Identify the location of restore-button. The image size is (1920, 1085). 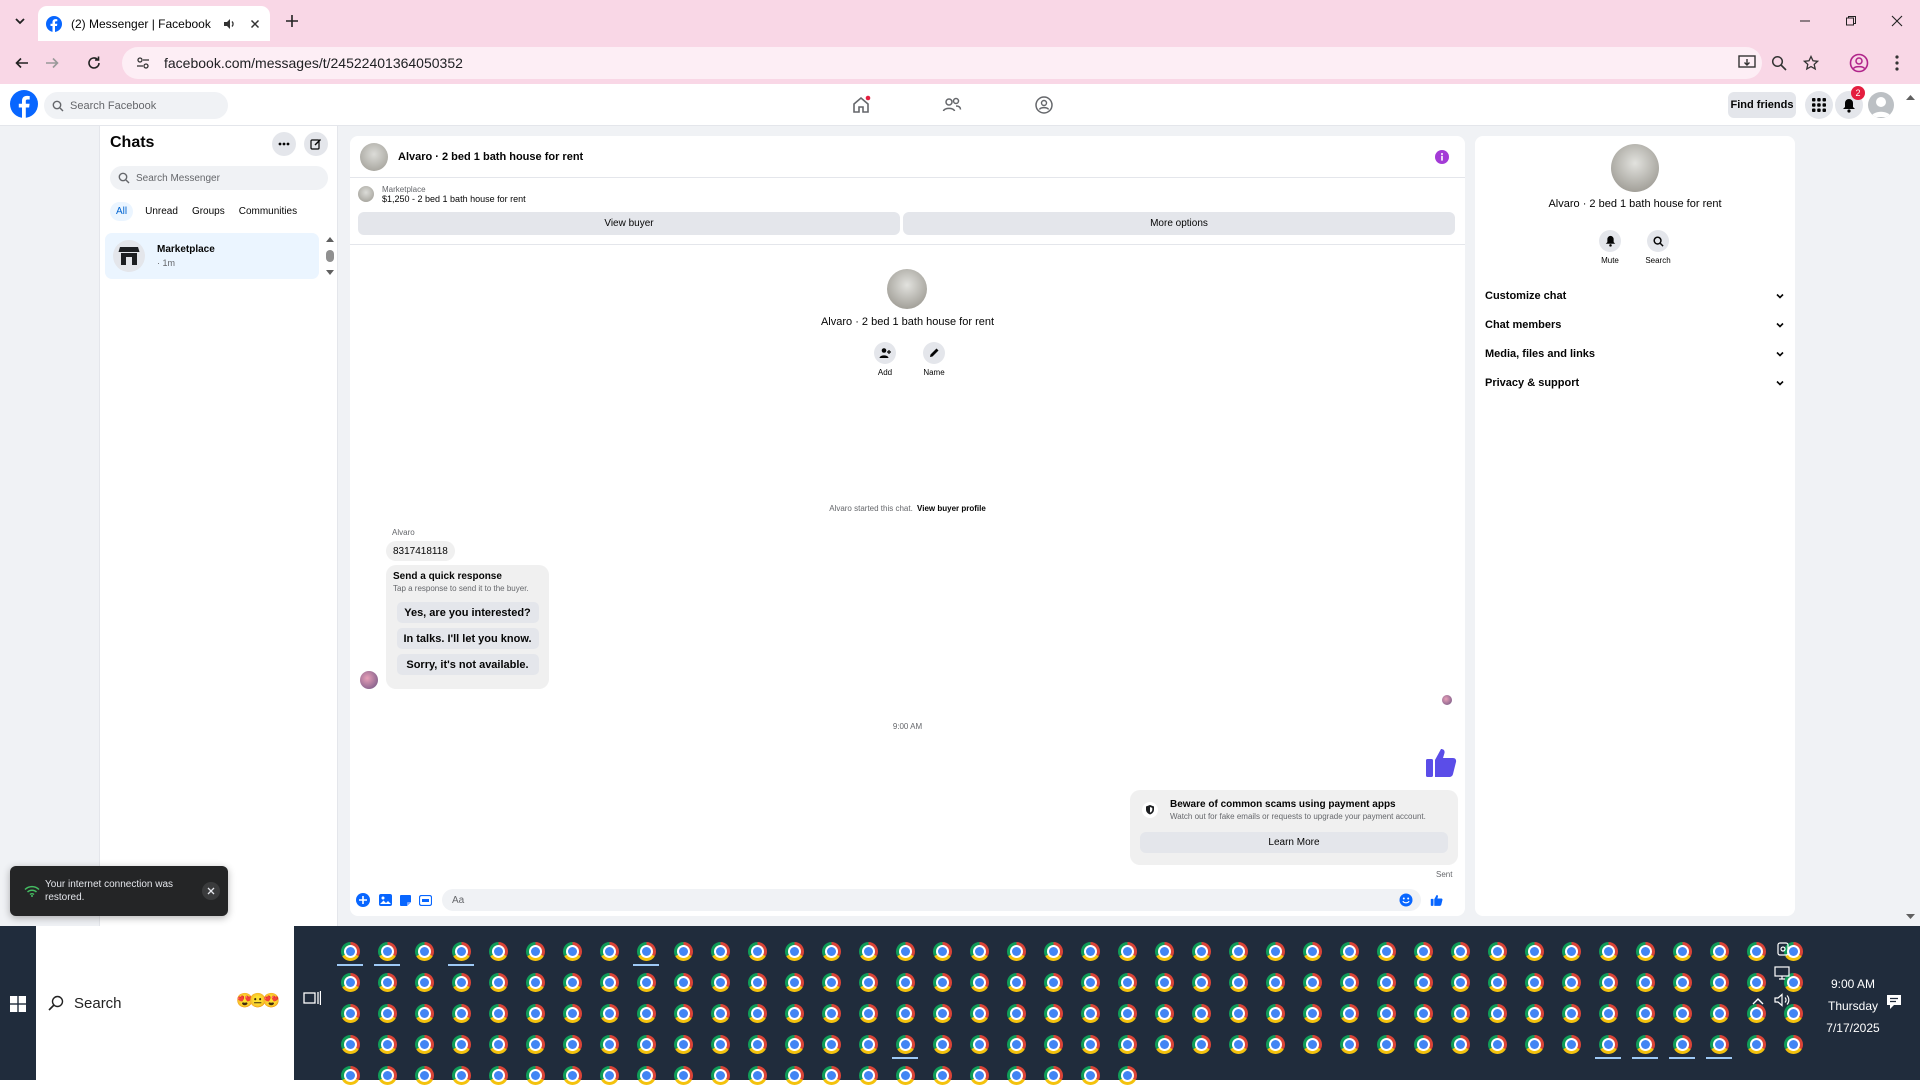
(1851, 20).